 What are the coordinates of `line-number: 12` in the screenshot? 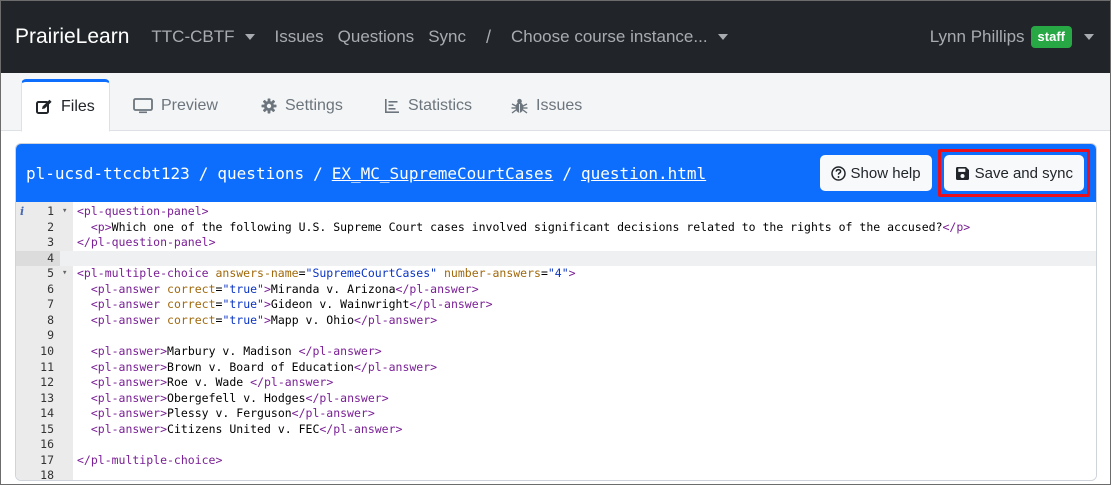 It's located at (47, 382).